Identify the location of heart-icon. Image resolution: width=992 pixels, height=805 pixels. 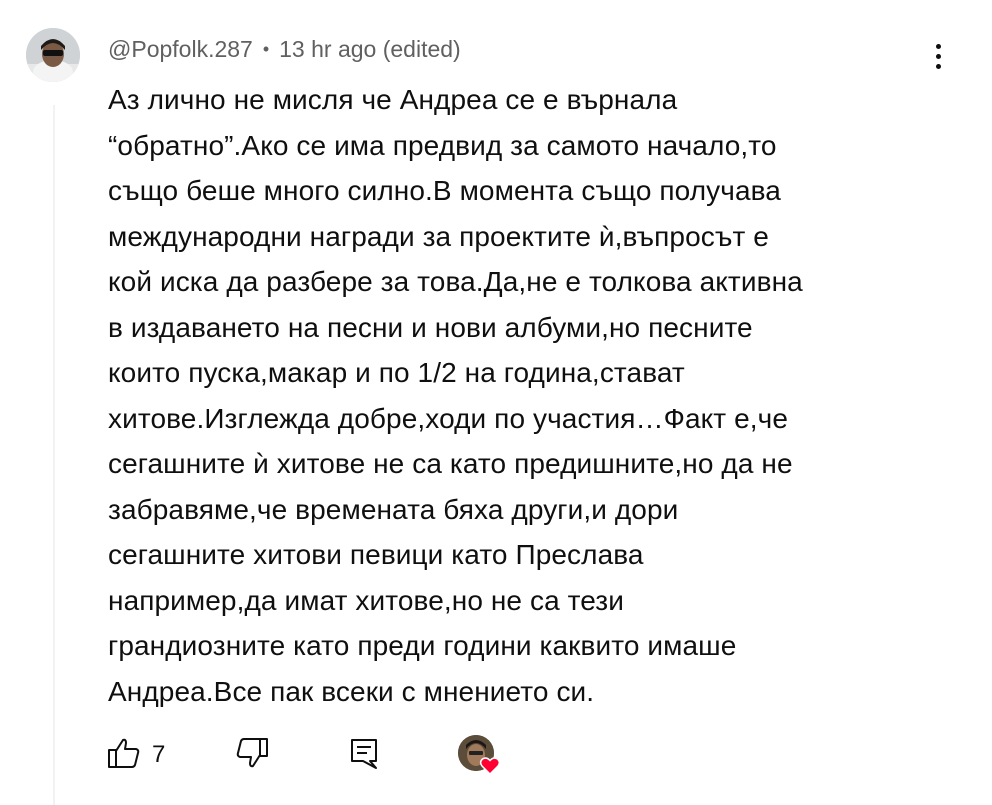
(490, 766).